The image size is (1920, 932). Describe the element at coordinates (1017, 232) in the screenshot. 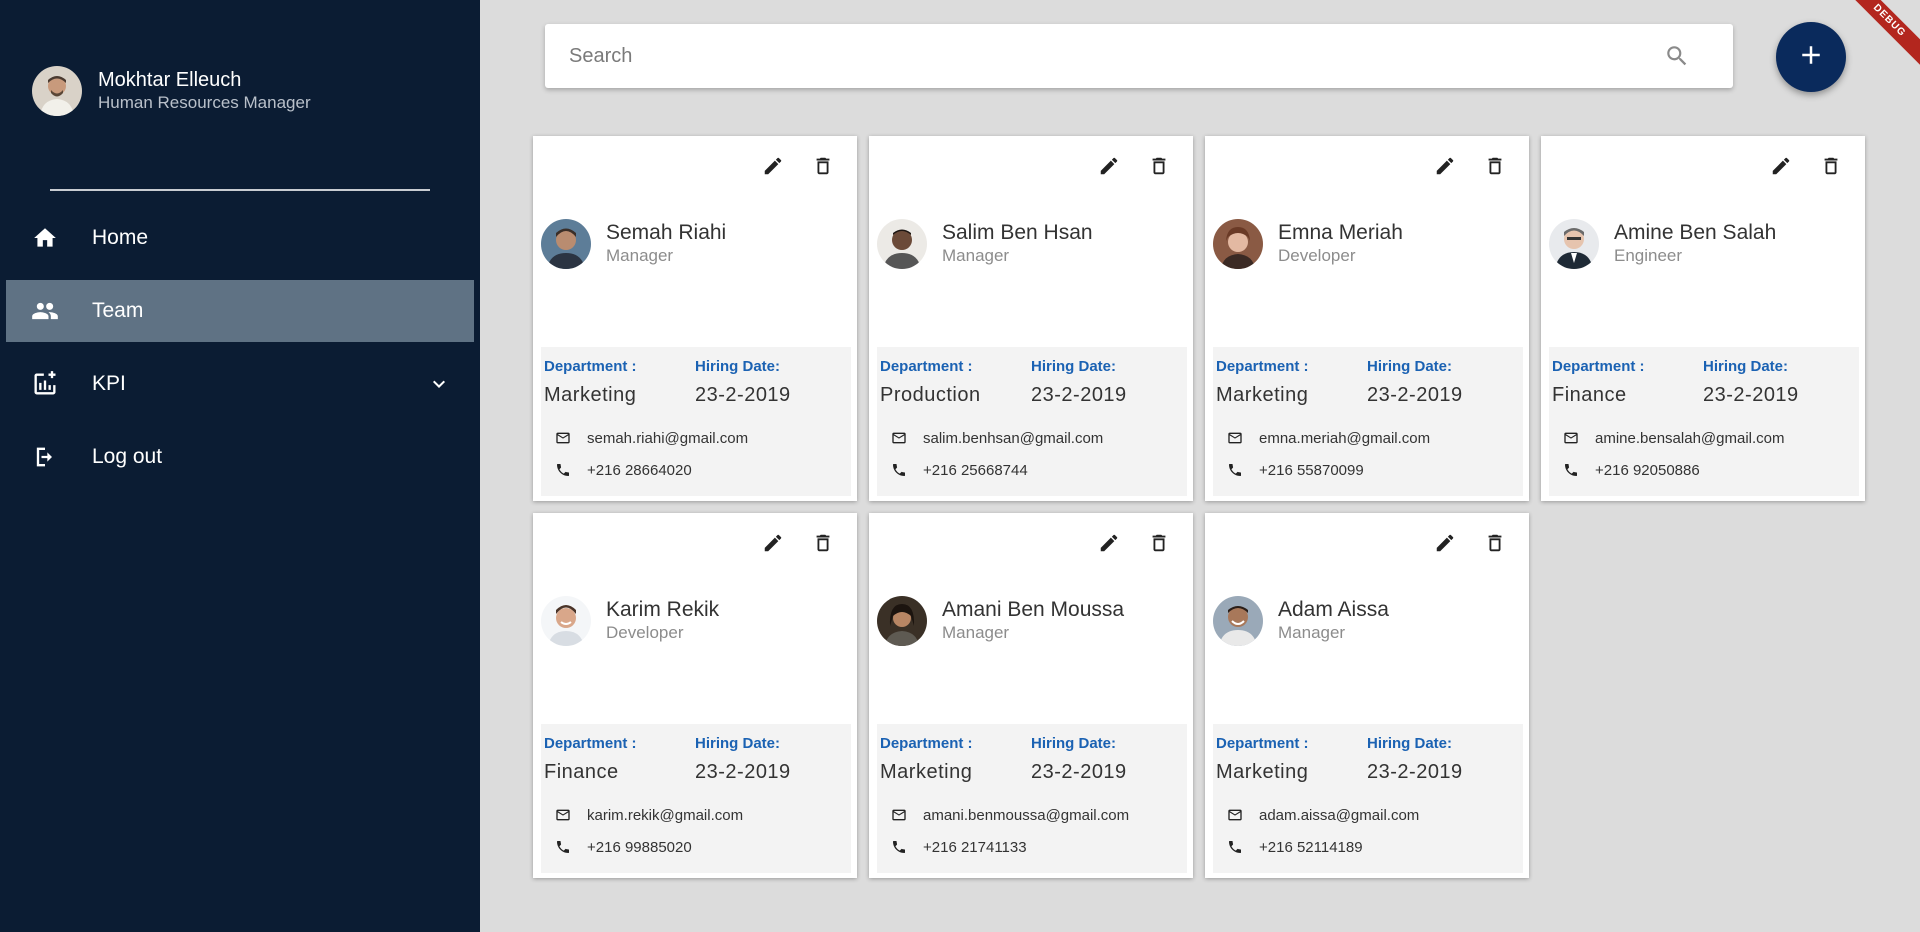

I see `employee-name: Salim Ben Hsan` at that location.